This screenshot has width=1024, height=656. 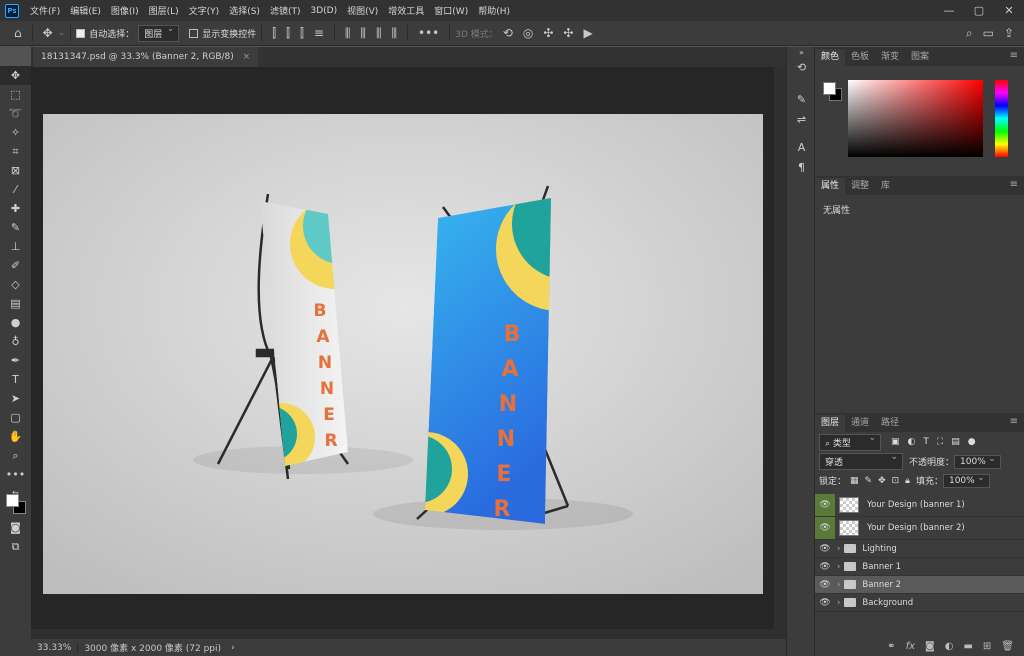 I want to click on adjustment-filter-icon: ◐, so click(x=912, y=442).